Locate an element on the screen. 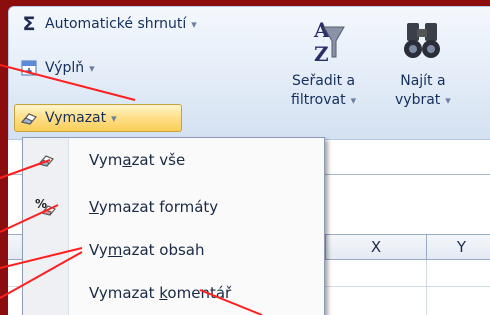 Image resolution: width=490 pixels, height=315 pixels. label-part: Vymazat is located at coordinates (124, 293).